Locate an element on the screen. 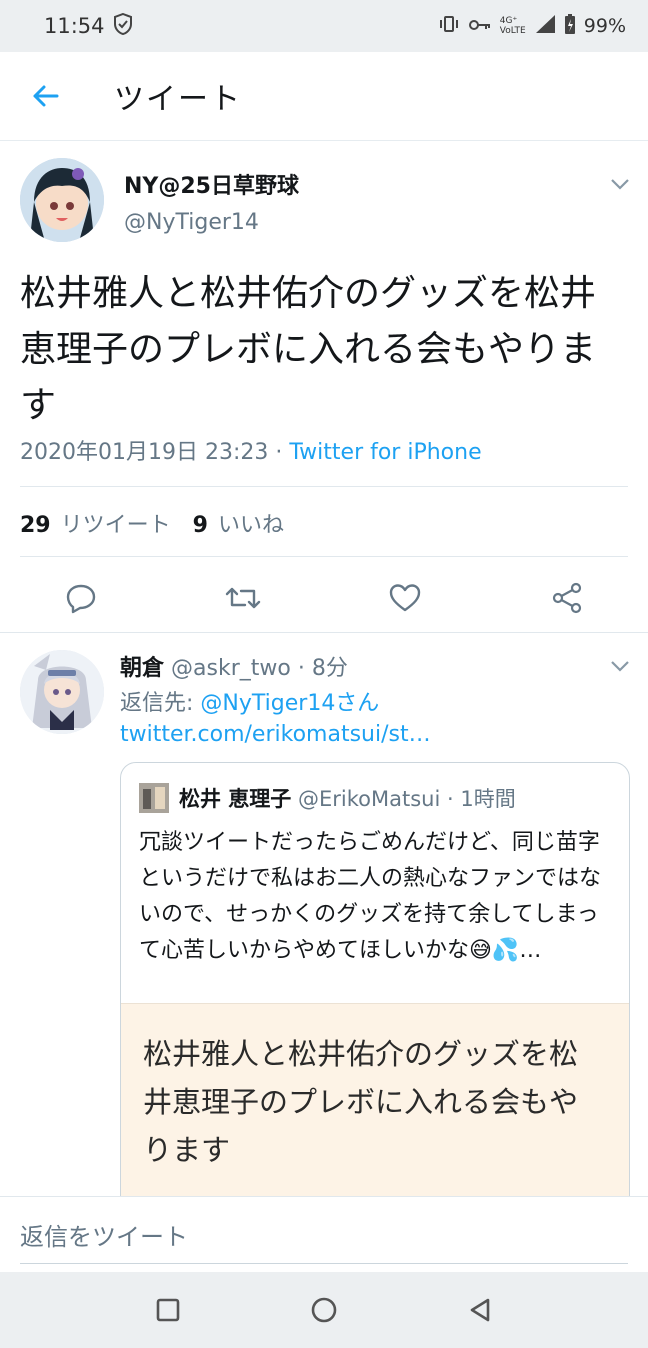 The height and width of the screenshot is (1348, 648). quote-header: 松井 恵理子 @ErikoMatsui · 1時間 is located at coordinates (347, 798).